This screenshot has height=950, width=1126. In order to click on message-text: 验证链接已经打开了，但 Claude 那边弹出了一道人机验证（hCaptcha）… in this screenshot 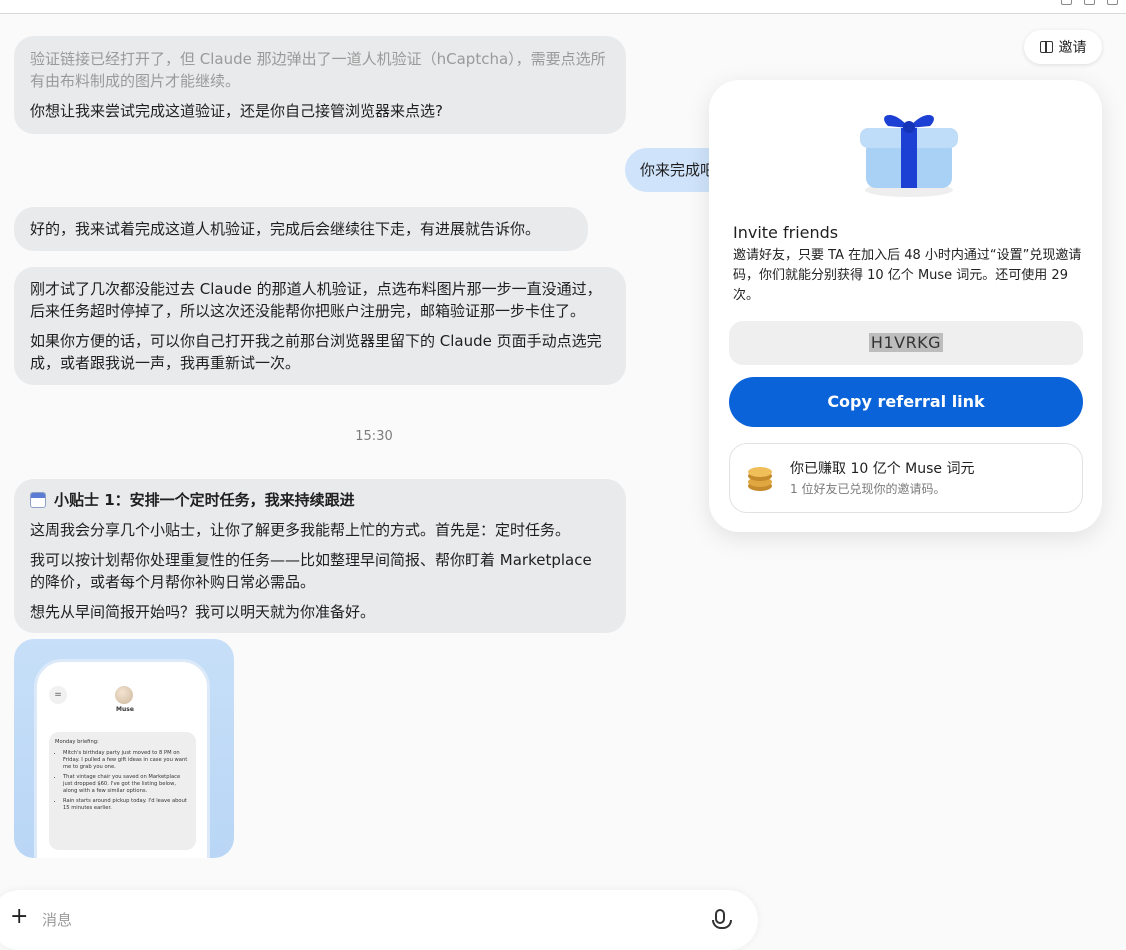, I will do `click(318, 70)`.